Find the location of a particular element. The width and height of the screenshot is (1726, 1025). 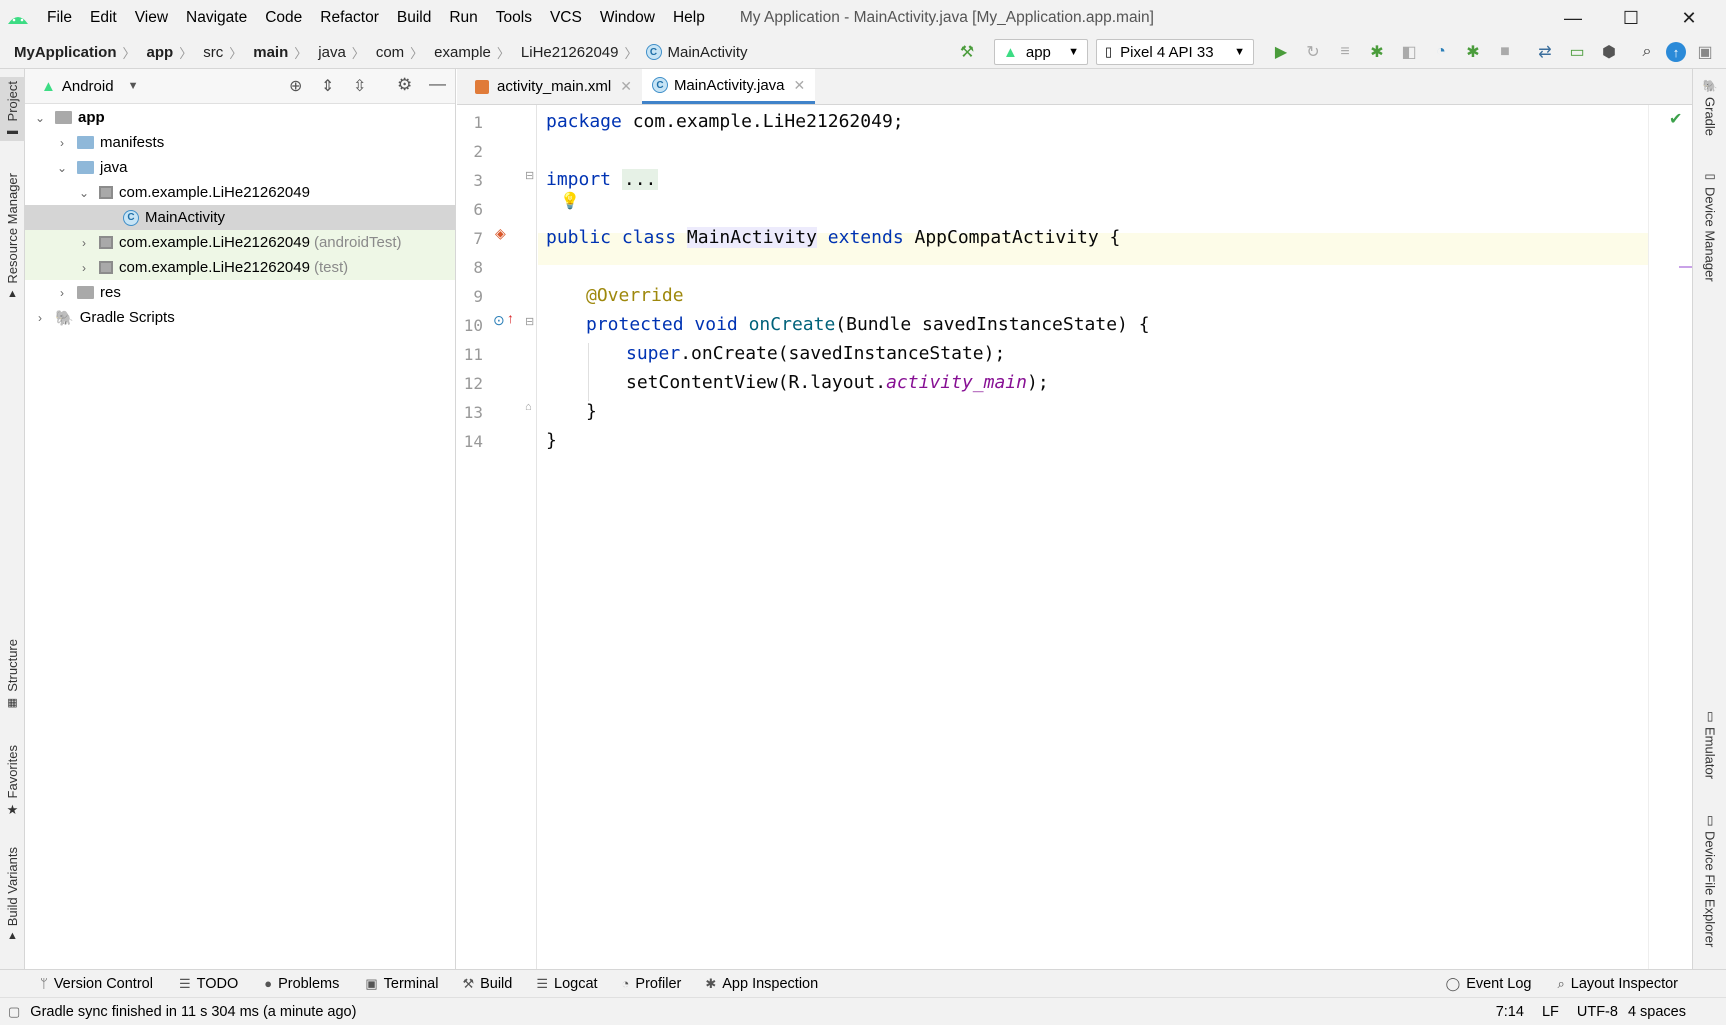

menu-refactor: Refactor is located at coordinates (349, 18).